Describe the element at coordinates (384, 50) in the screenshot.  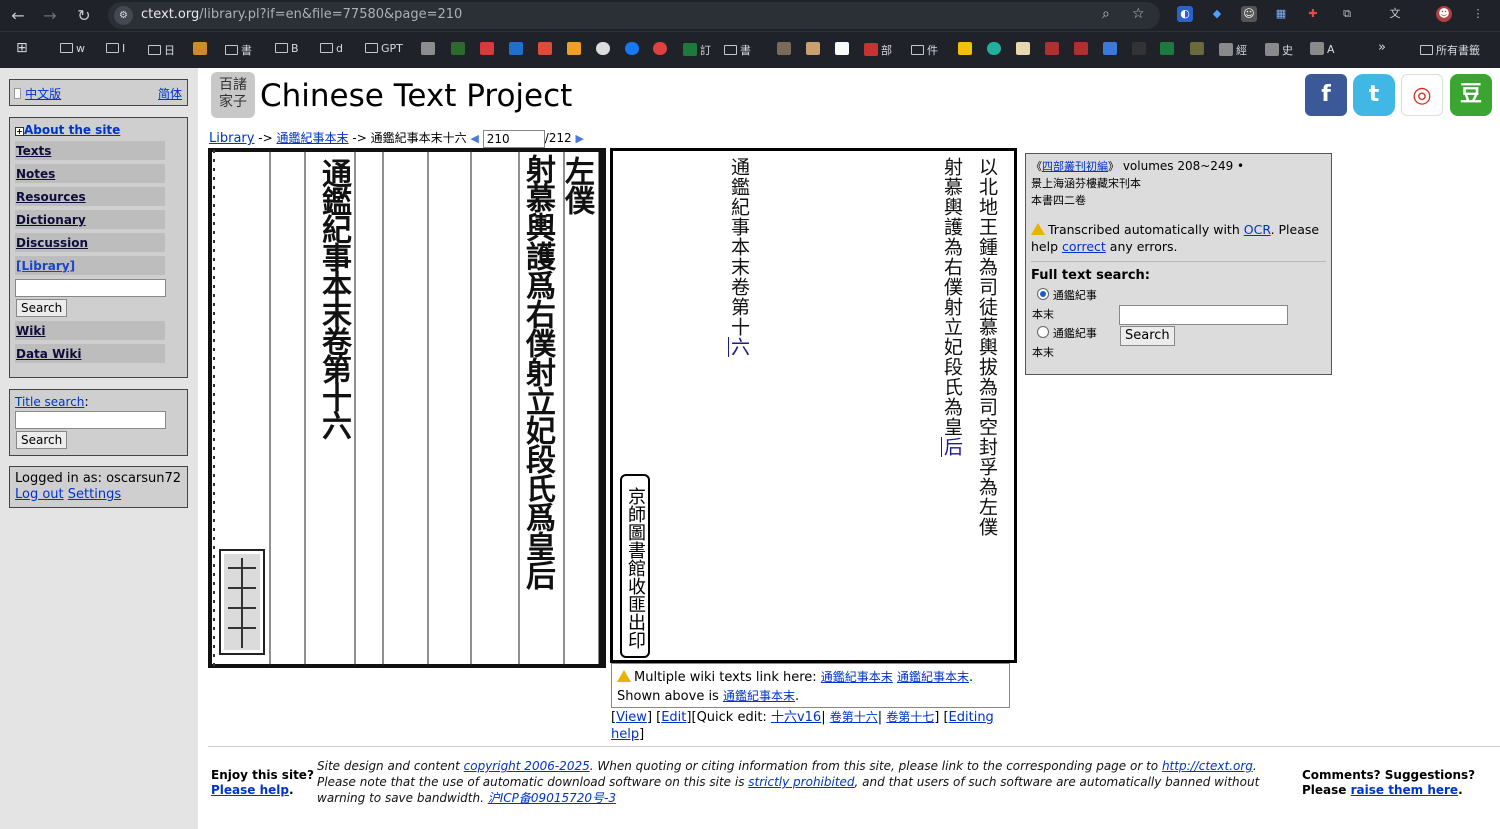
I see `bookmark-folder: GPT` at that location.